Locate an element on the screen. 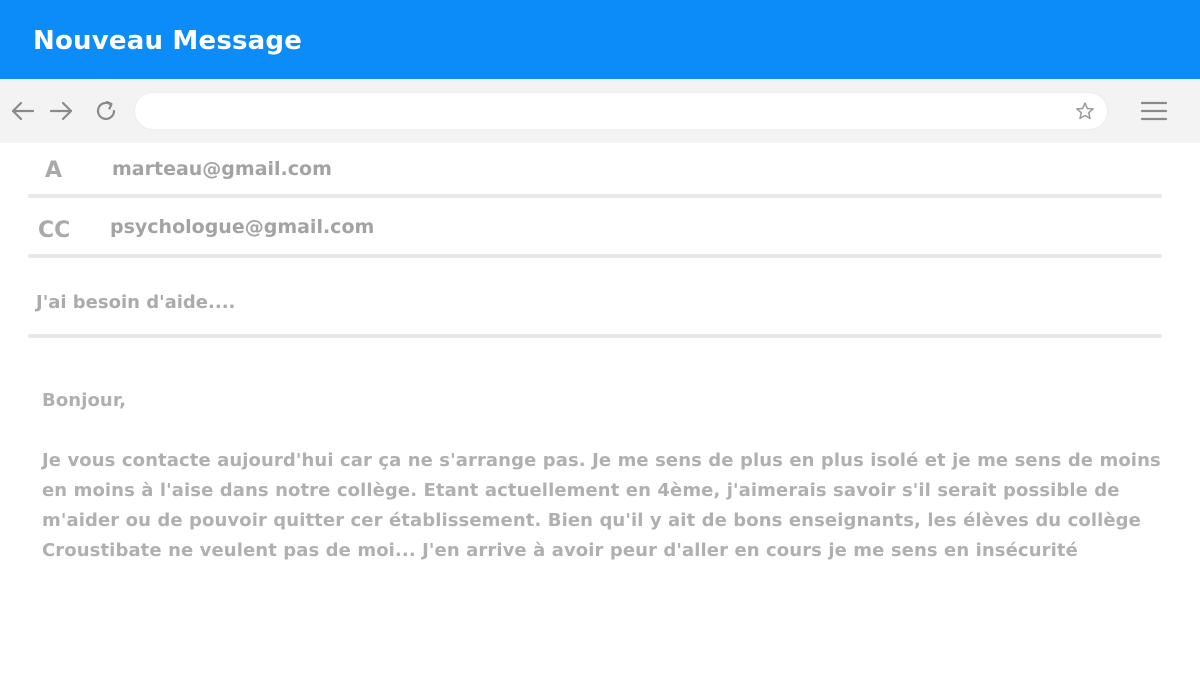 This screenshot has width=1200, height=676. to-label: A is located at coordinates (54, 170).